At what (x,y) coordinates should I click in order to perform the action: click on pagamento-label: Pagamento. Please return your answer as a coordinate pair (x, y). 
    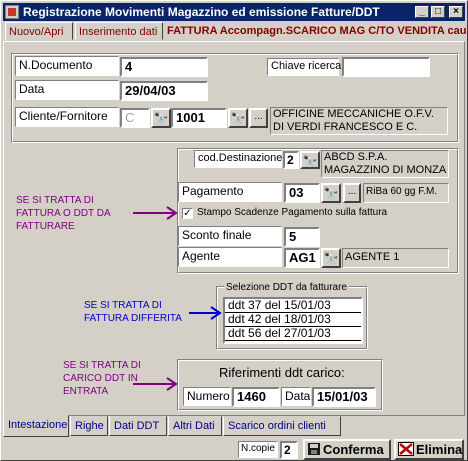
    Looking at the image, I should click on (230, 192).